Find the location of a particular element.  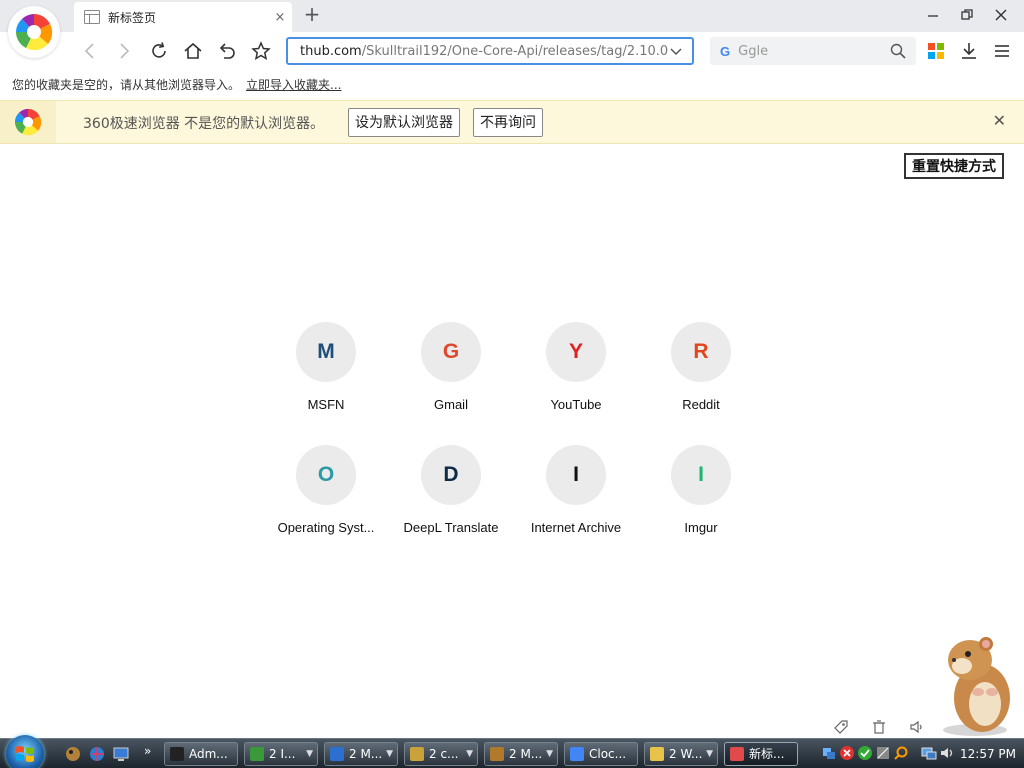

search-box: G Ggle is located at coordinates (813, 51).